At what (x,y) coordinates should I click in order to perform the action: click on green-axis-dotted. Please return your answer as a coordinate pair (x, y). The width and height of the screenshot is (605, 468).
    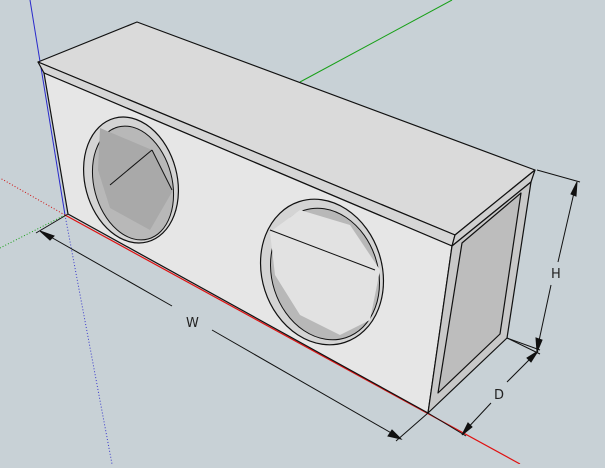
    Looking at the image, I should click on (33, 231).